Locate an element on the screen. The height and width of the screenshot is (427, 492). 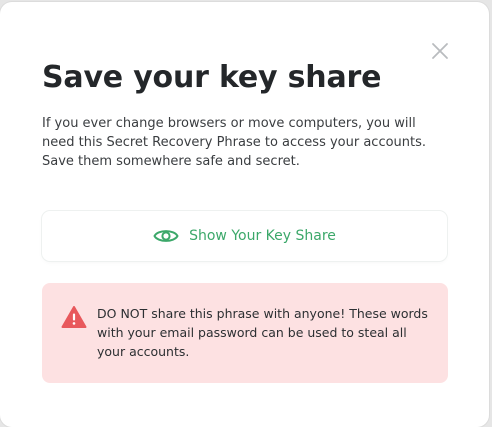
show-key-share-button: Show Your Key Share is located at coordinates (244, 236).